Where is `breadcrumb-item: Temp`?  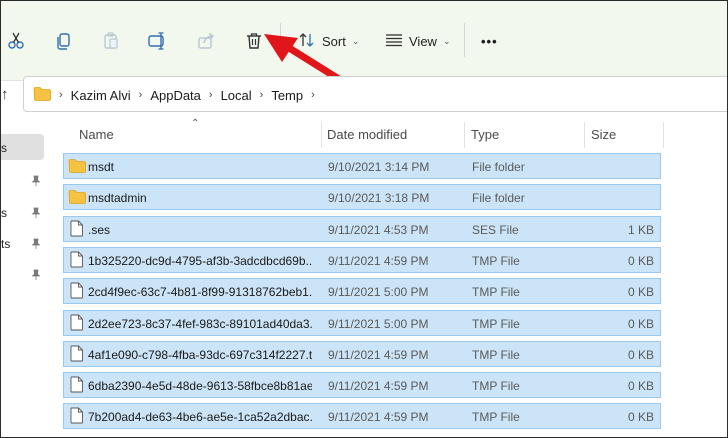
breadcrumb-item: Temp is located at coordinates (287, 95).